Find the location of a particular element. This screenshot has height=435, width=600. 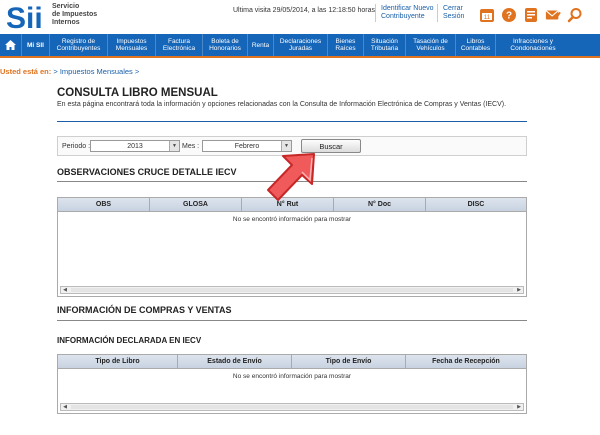

nav-line: Condonaciones is located at coordinates (533, 48).